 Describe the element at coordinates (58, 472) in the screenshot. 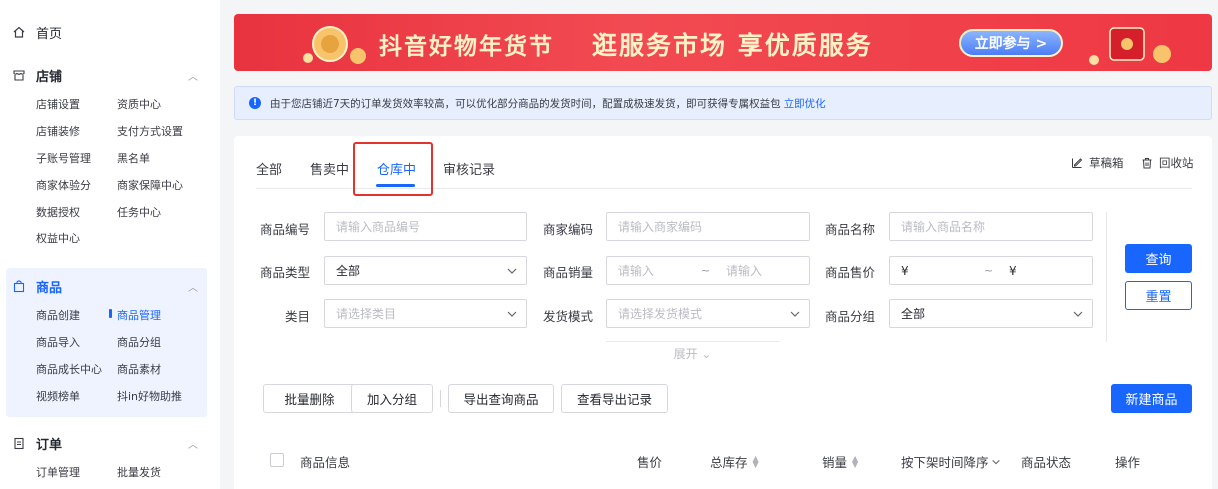

I see `sidebar-item-order-manage: 订单管理` at that location.